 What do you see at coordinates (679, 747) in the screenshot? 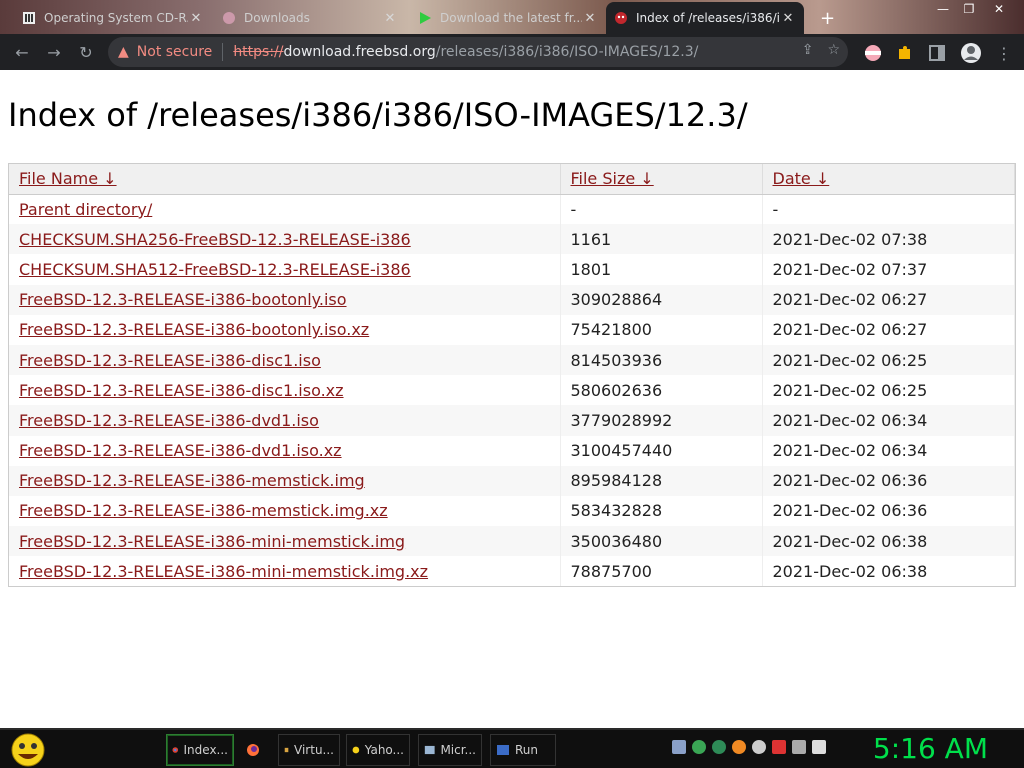
I see `network-icon` at bounding box center [679, 747].